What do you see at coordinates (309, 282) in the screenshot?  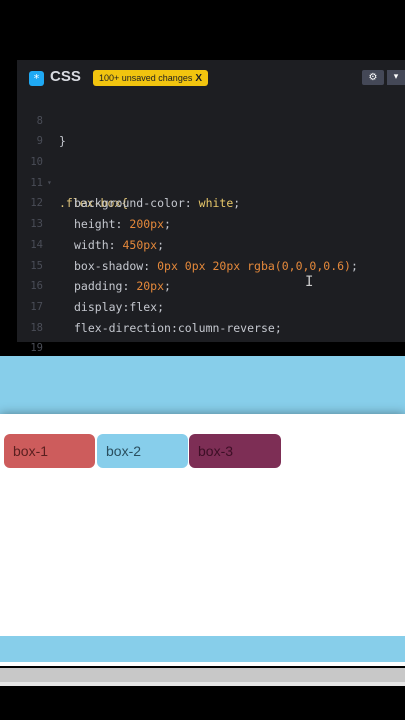 I see `text-cursor-icon: I` at bounding box center [309, 282].